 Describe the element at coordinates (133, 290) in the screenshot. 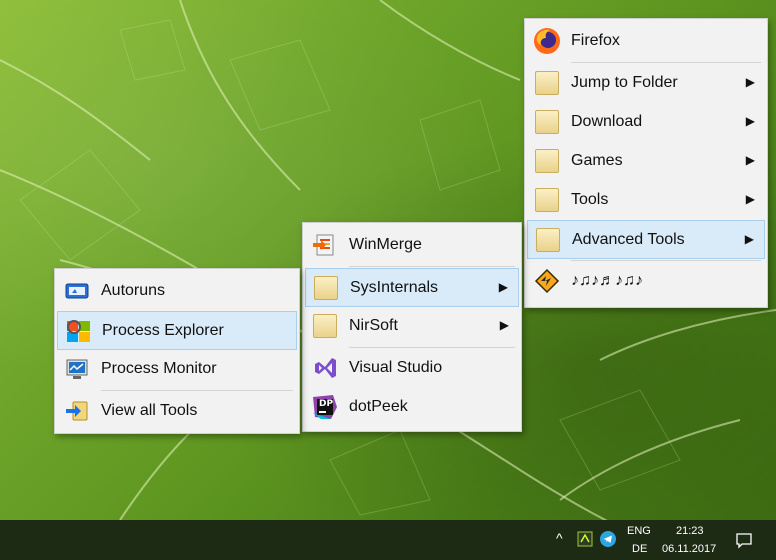

I see `menu-item-label: Autoruns` at that location.